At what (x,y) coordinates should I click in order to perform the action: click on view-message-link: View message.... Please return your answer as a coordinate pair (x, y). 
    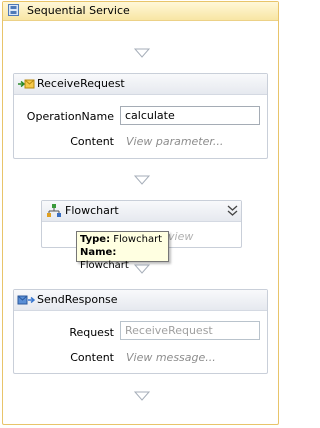
    Looking at the image, I should click on (171, 357).